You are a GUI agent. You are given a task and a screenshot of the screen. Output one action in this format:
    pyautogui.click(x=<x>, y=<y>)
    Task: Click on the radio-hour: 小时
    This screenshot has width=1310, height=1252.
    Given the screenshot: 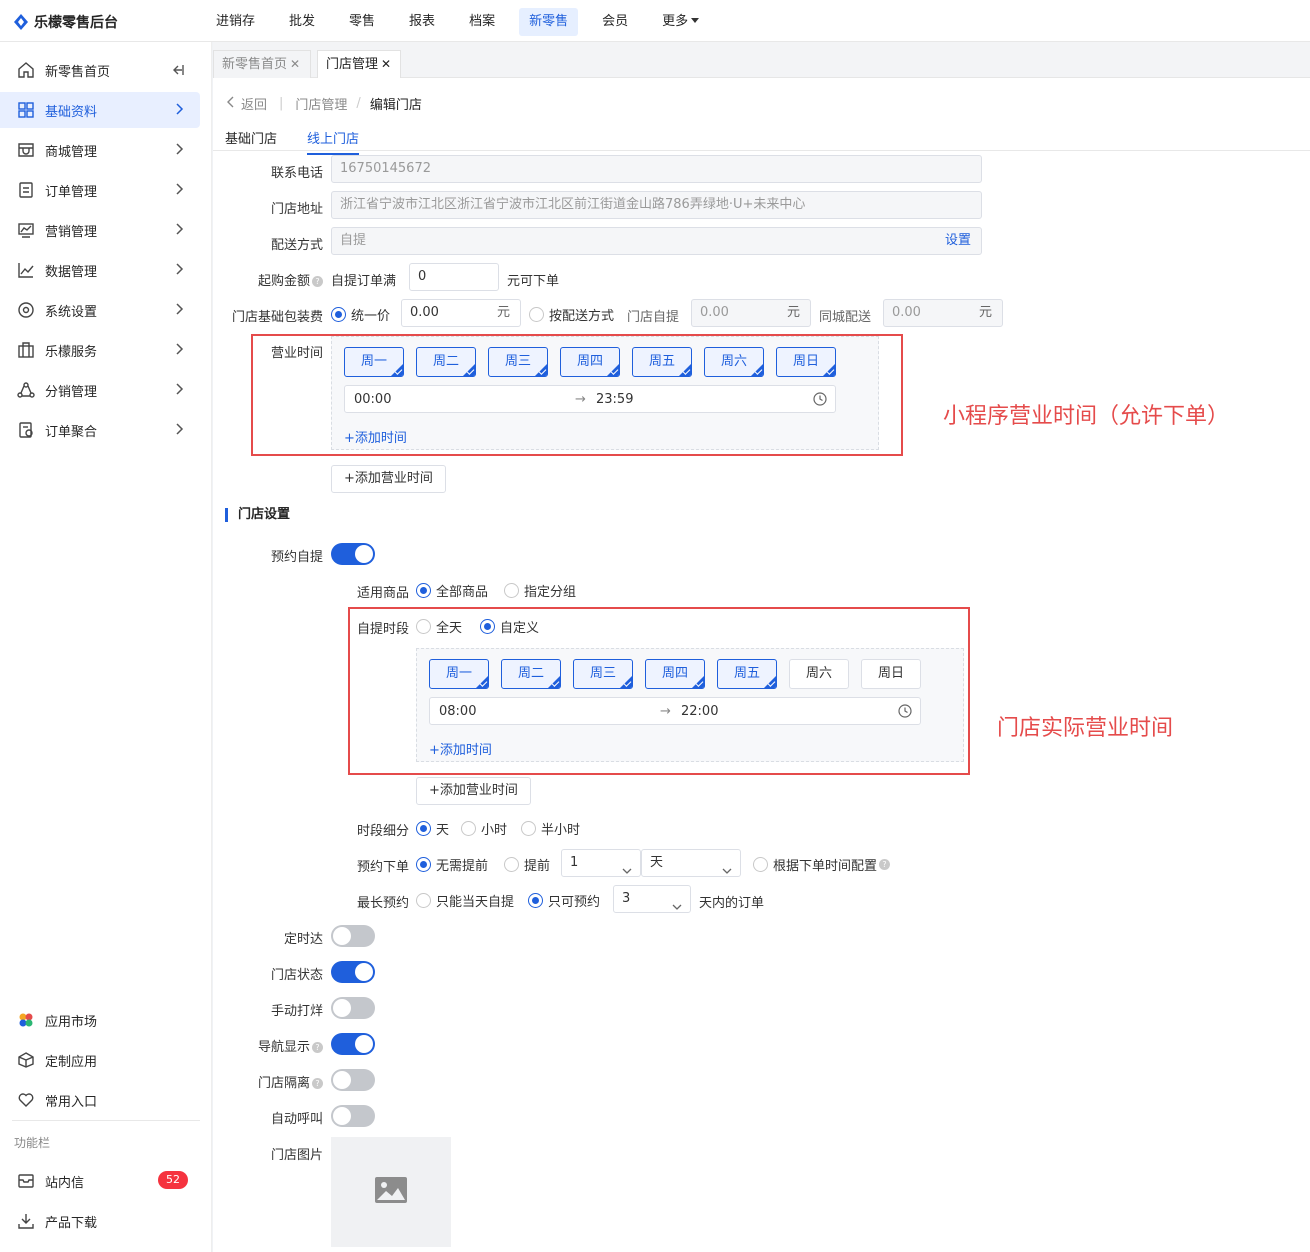 What is the action you would take?
    pyautogui.click(x=484, y=828)
    